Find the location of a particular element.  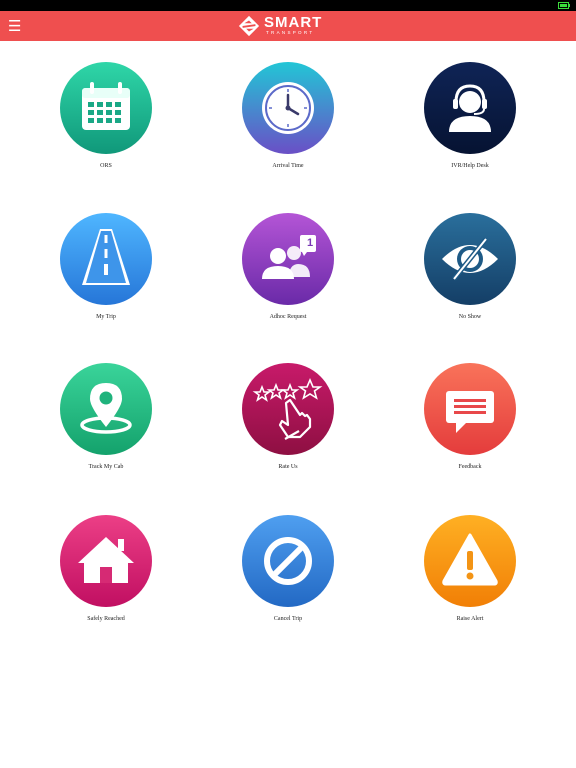

ors-circle is located at coordinates (106, 108).